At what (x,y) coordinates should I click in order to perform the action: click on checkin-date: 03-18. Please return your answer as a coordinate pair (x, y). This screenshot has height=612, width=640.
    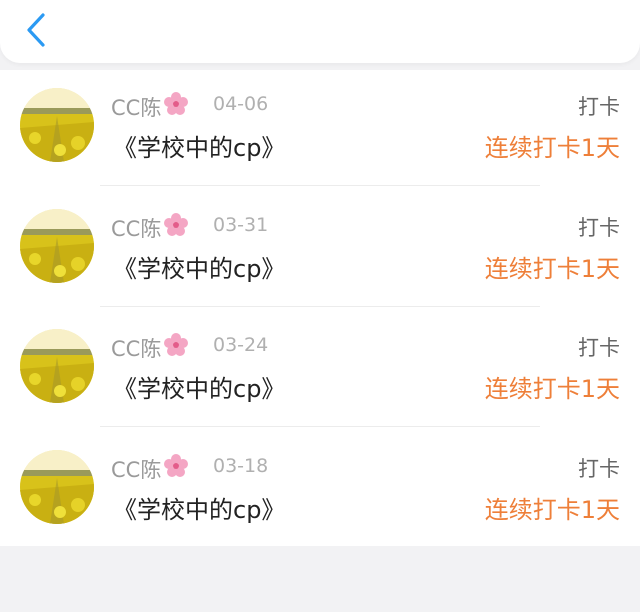
    Looking at the image, I should click on (241, 466).